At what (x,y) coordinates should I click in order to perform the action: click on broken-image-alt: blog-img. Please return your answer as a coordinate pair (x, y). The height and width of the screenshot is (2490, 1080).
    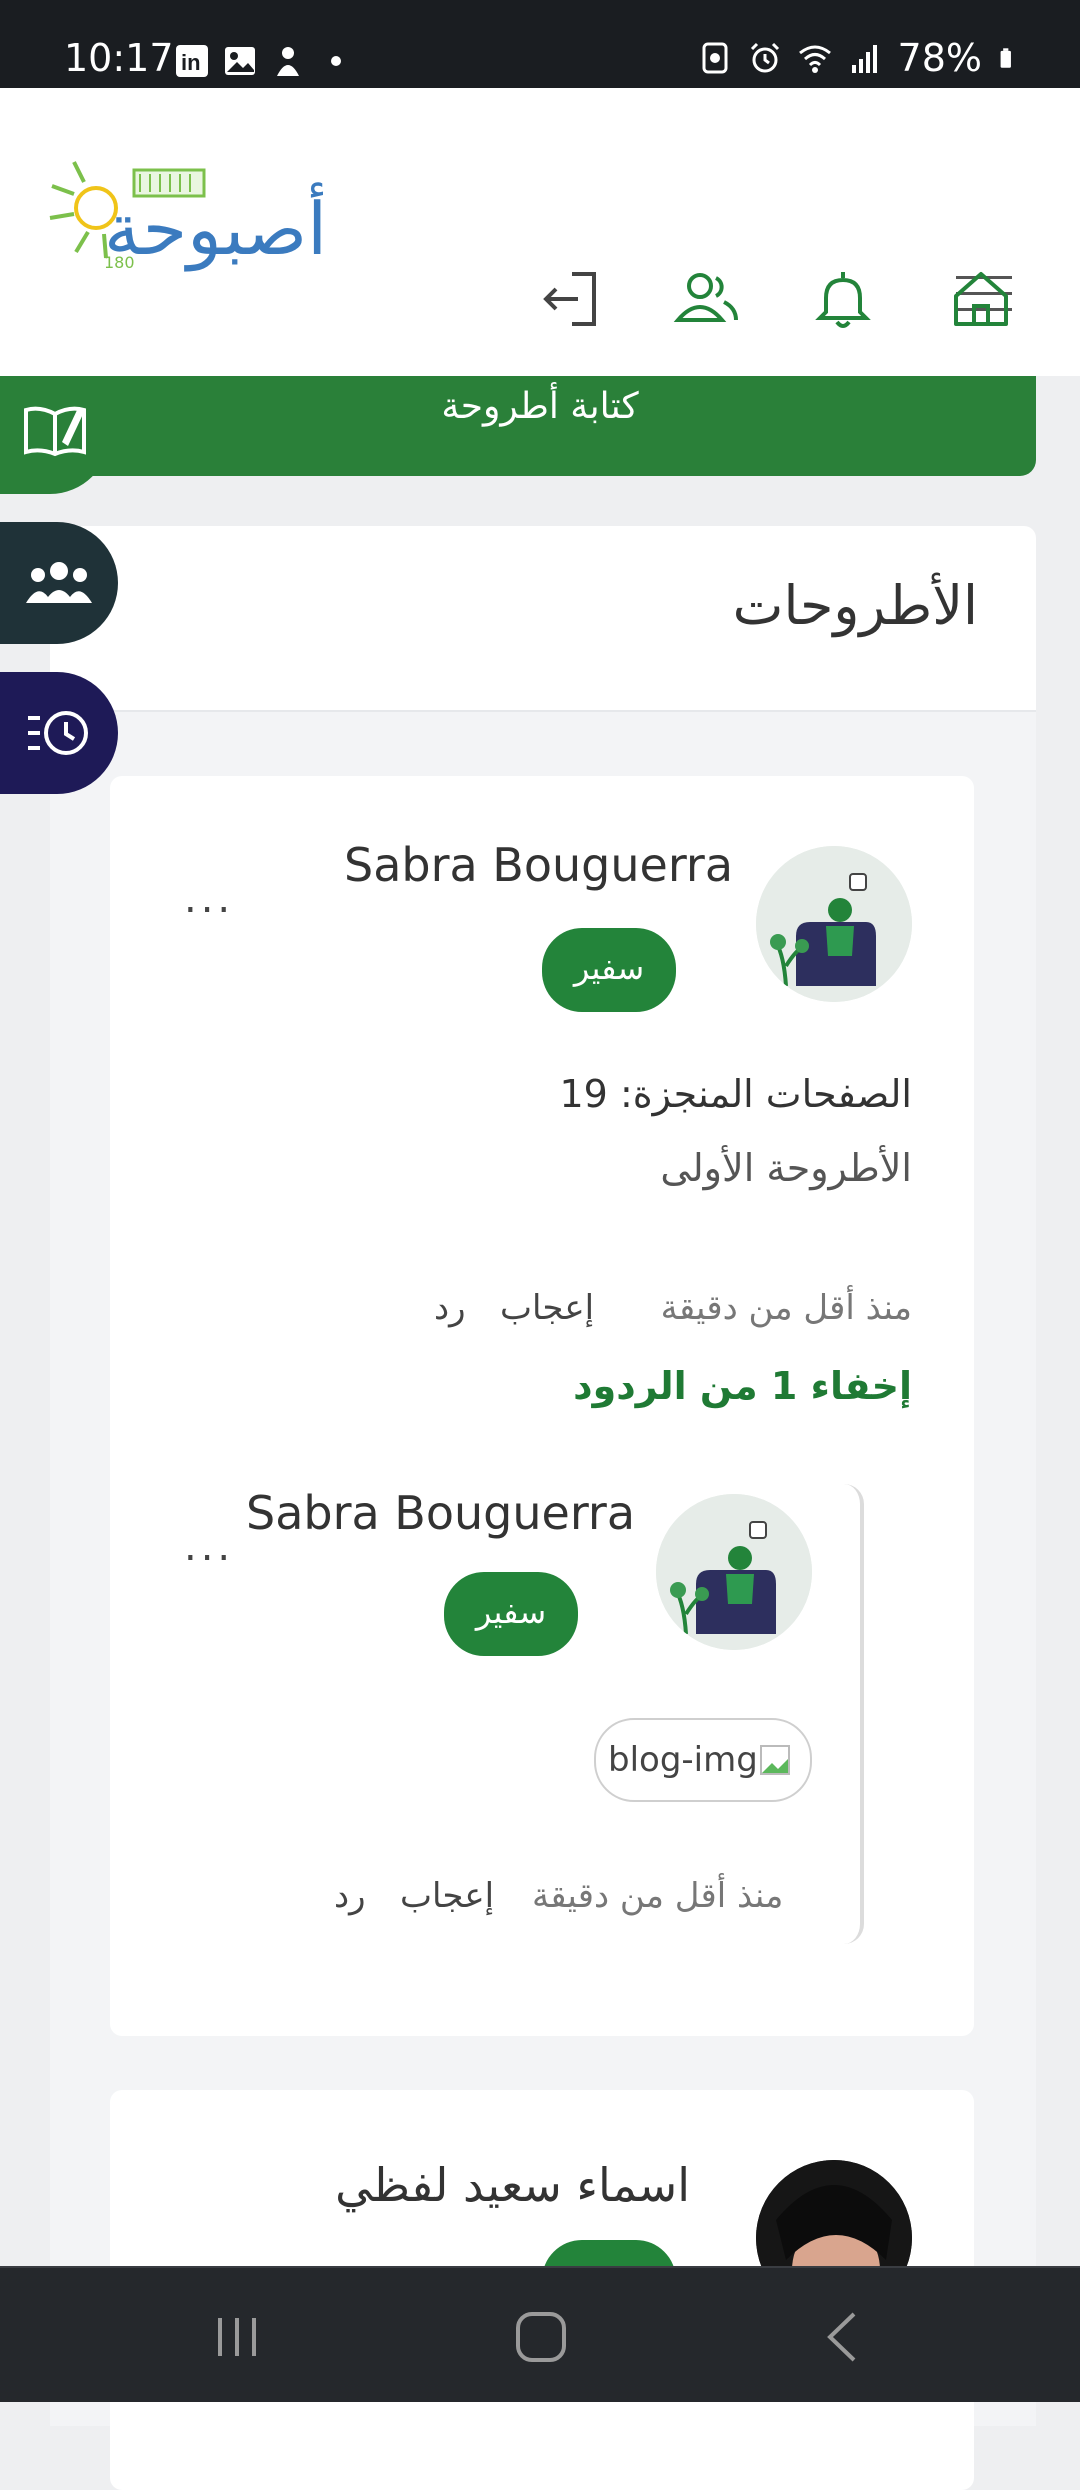
    Looking at the image, I should click on (683, 1760).